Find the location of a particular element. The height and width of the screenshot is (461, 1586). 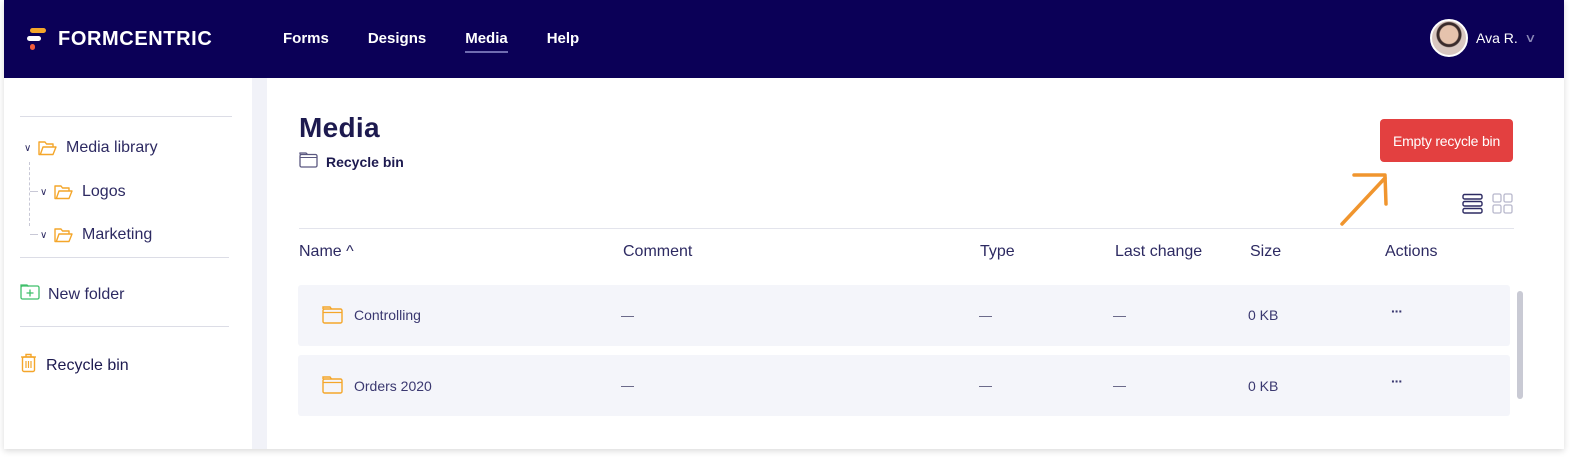

column-header-last-change: Last change is located at coordinates (1158, 252).